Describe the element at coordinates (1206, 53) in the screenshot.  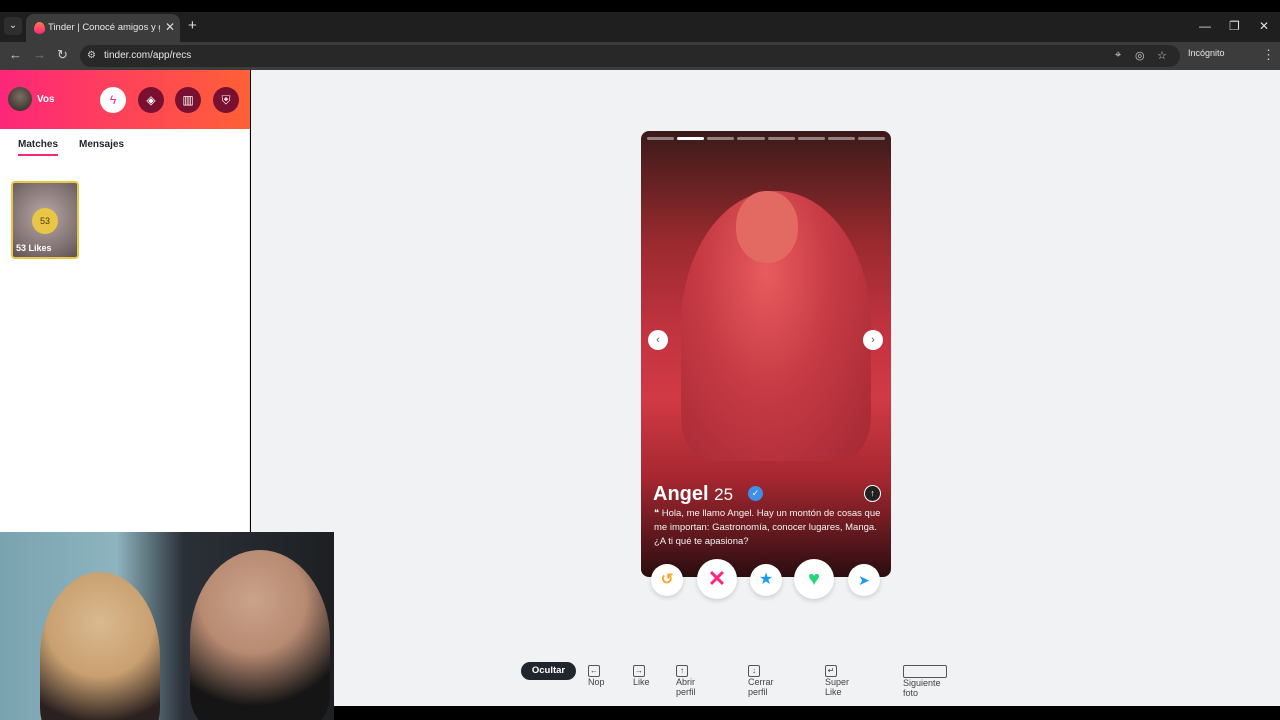
I see `incognito-indicator: Incógnito` at that location.